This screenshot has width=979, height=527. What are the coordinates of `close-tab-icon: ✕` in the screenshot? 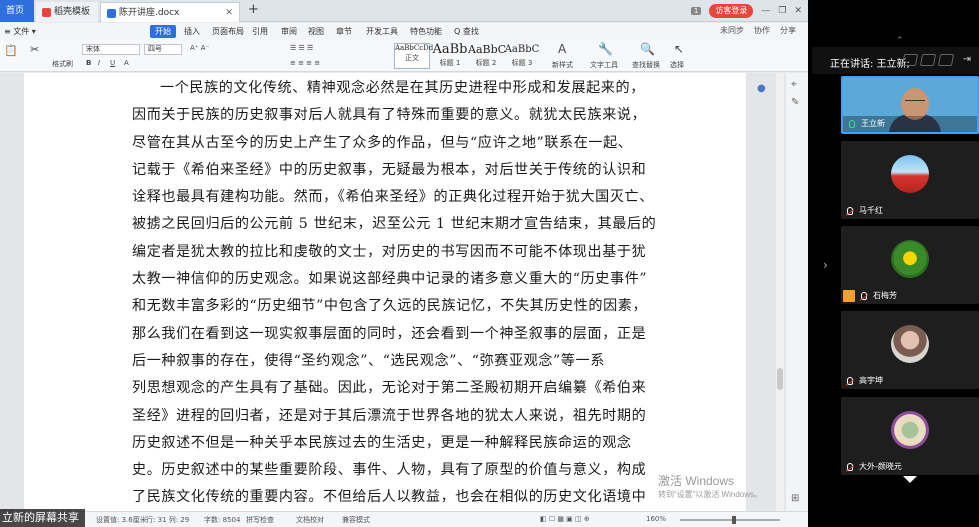 It's located at (229, 13).